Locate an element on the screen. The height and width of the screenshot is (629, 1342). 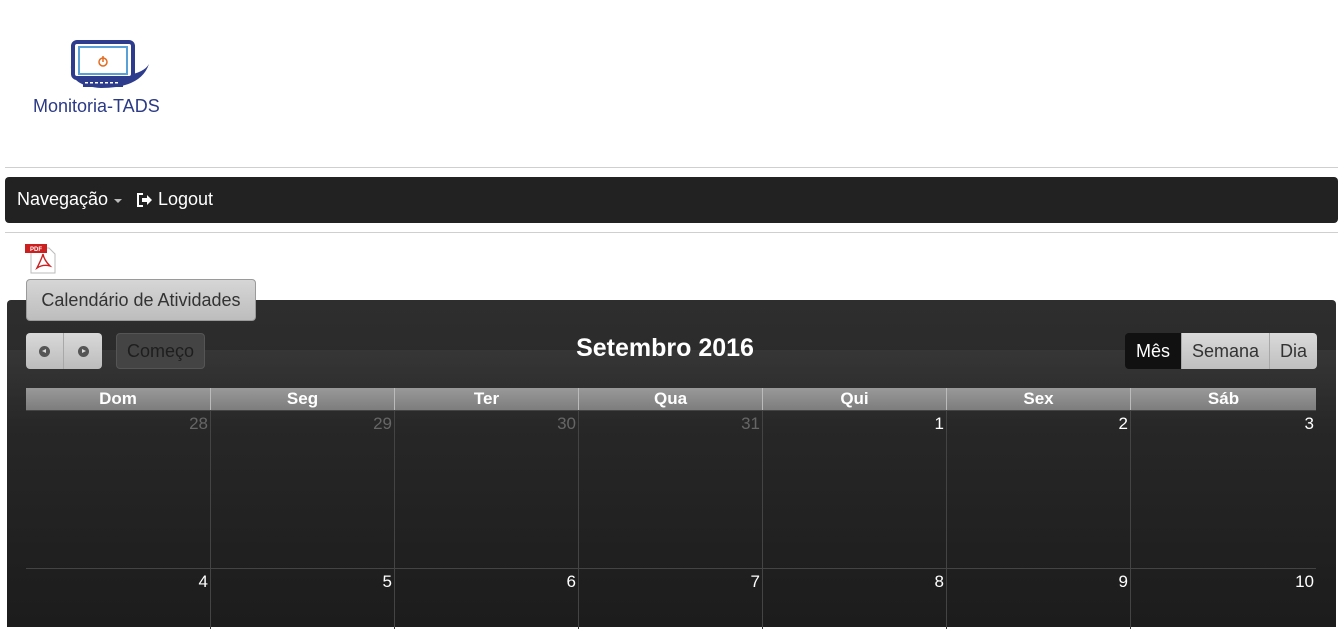
day-cell: 5 is located at coordinates (303, 599).